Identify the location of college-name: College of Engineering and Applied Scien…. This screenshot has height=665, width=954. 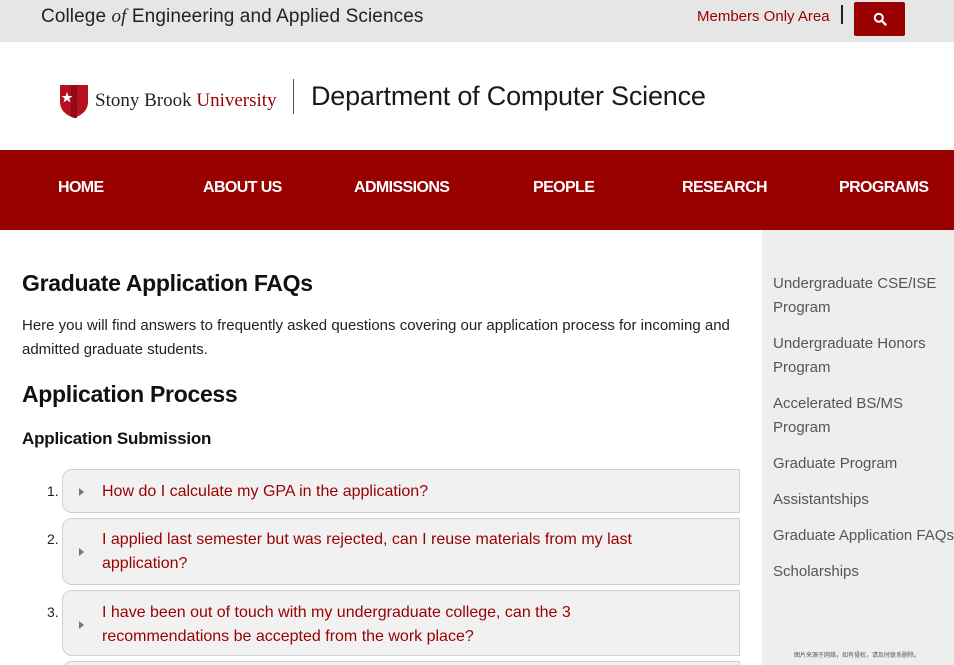
(232, 17).